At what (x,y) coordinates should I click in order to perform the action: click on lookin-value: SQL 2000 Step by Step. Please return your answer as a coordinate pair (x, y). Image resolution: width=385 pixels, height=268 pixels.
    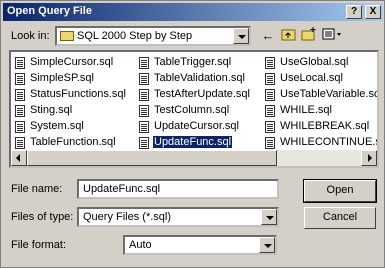
    Looking at the image, I should click on (135, 36).